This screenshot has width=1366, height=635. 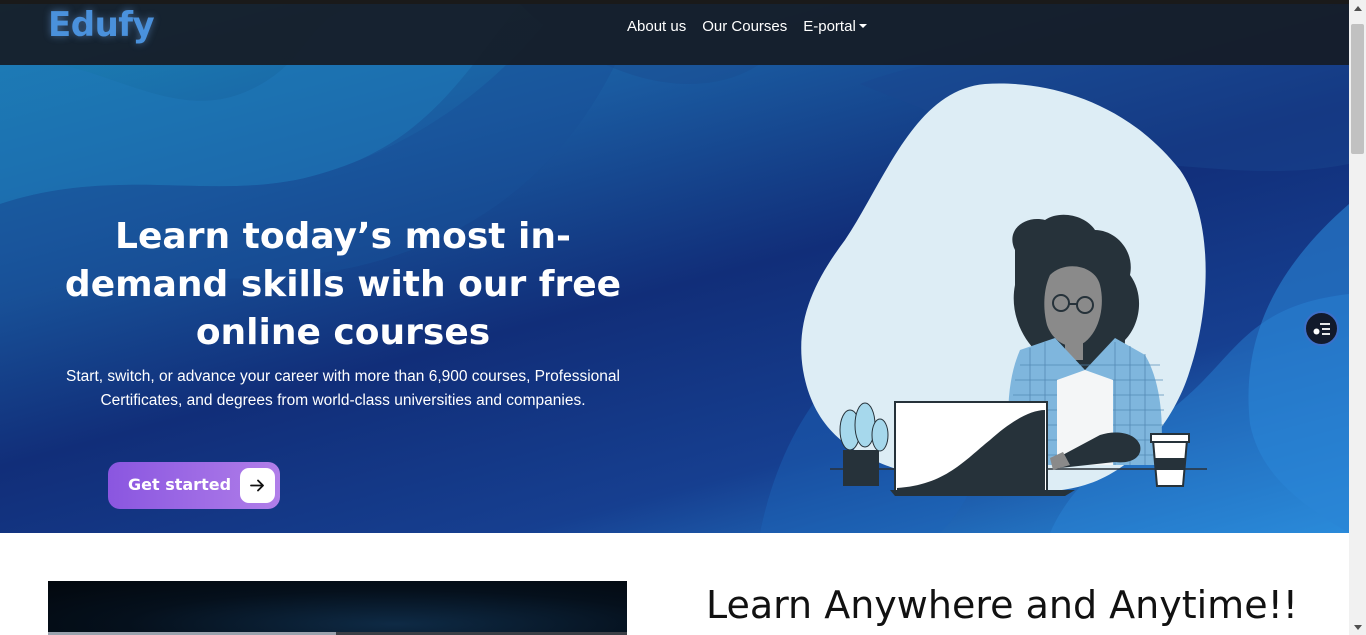 I want to click on get-started-label: Get started, so click(x=180, y=484).